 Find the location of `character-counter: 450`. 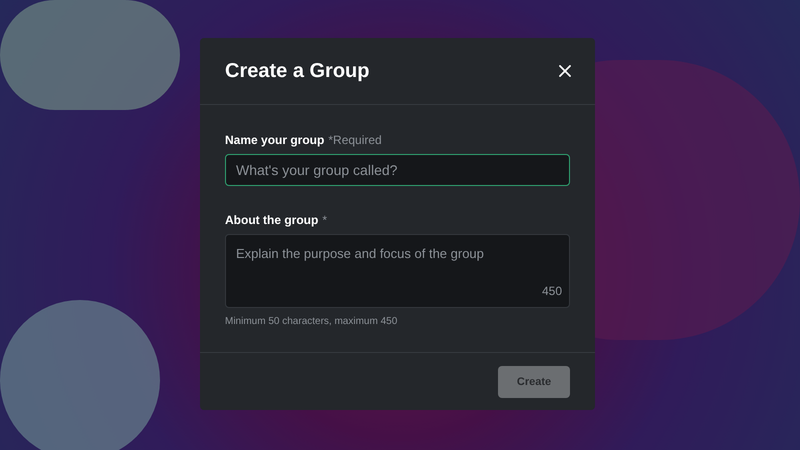

character-counter: 450 is located at coordinates (552, 291).